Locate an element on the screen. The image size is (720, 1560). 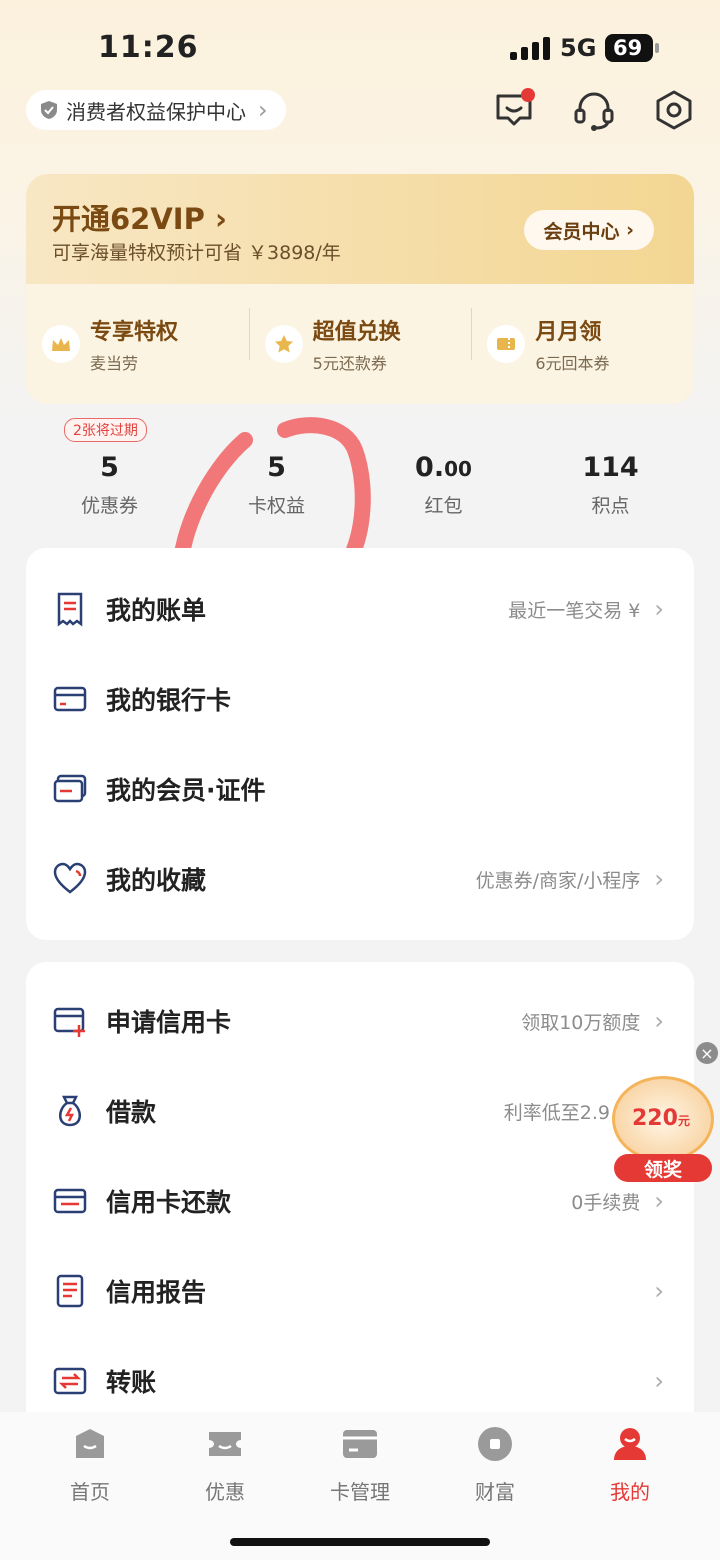
shield-icon is located at coordinates (49, 110).